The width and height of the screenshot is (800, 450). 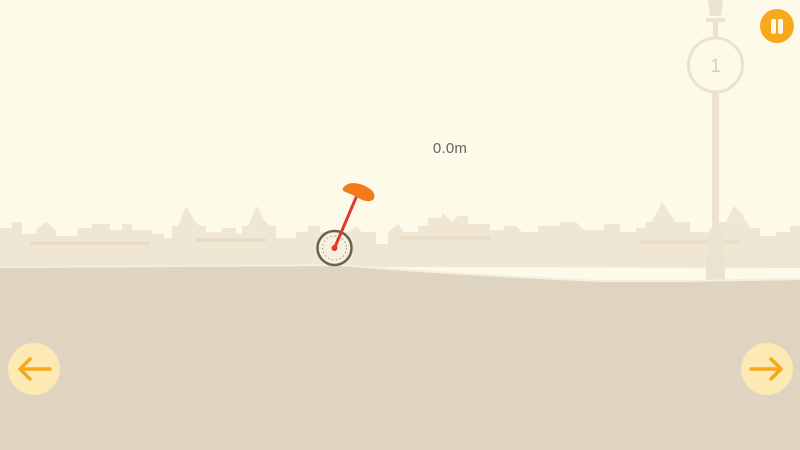 What do you see at coordinates (715, 66) in the screenshot?
I see `level-number: 1` at bounding box center [715, 66].